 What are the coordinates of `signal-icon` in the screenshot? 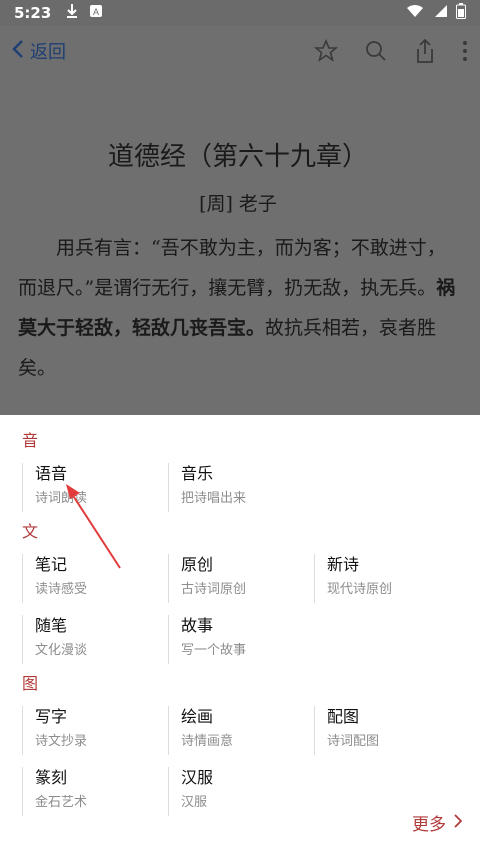 It's located at (440, 13).